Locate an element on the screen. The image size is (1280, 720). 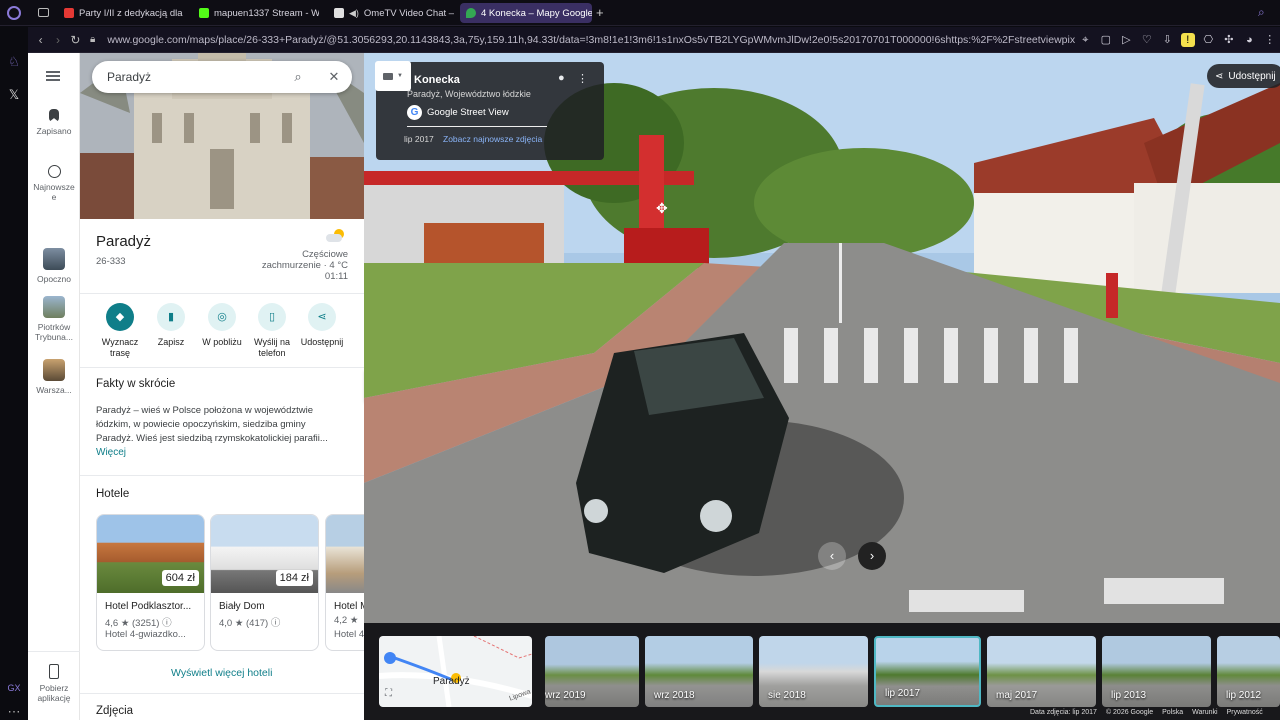
nearby-icon: ◎ is located at coordinates (222, 317).